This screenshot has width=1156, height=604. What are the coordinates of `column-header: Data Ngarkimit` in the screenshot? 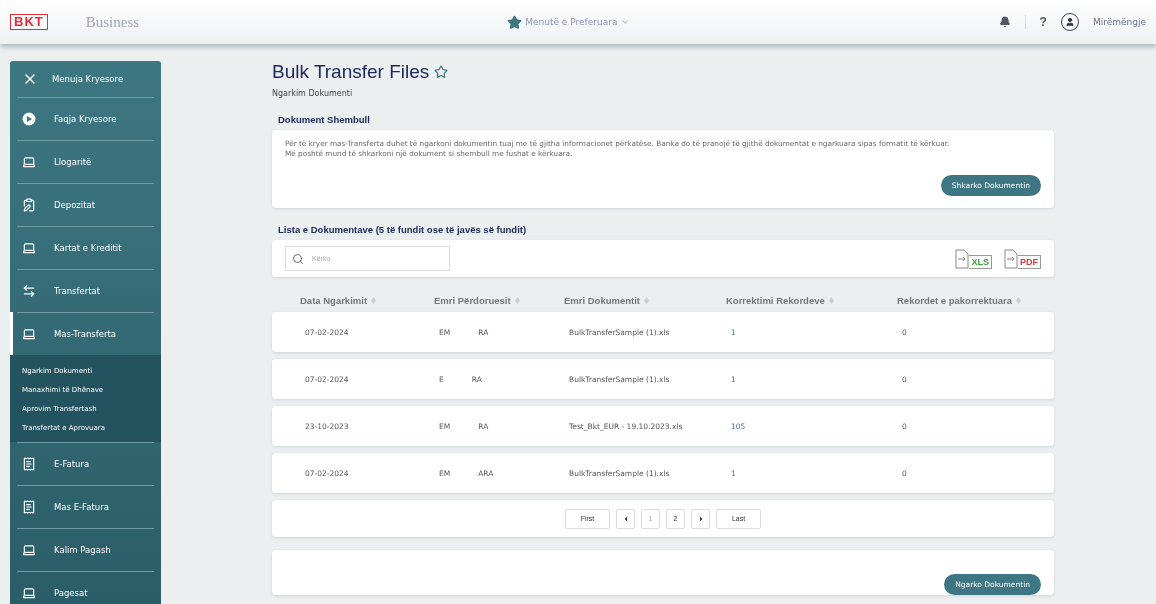 It's located at (367, 300).